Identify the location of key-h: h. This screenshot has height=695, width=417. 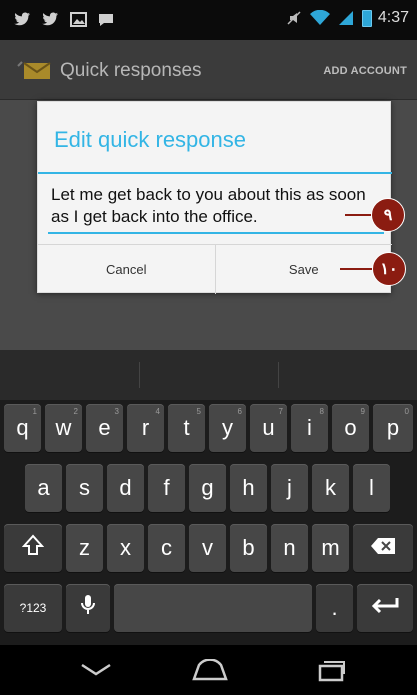
(248, 488).